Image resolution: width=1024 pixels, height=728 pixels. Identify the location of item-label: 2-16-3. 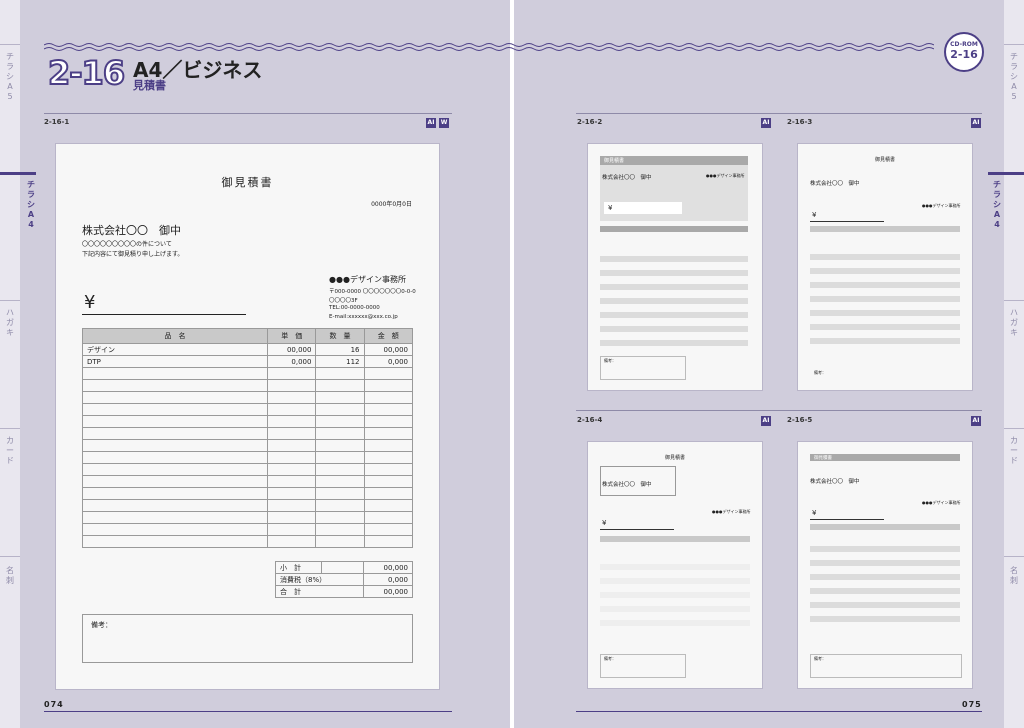
(800, 122).